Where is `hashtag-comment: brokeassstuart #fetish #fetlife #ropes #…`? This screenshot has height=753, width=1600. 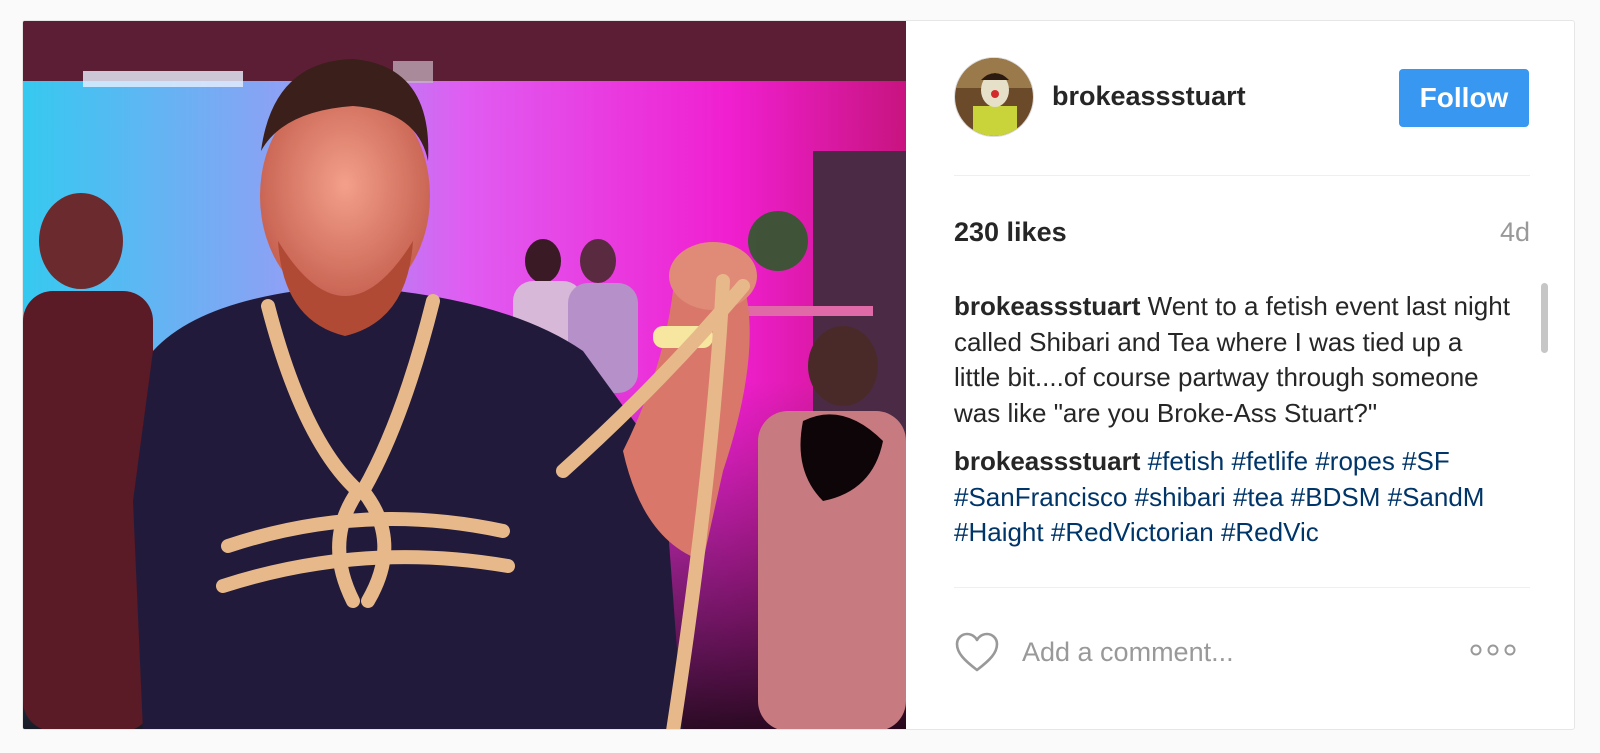 hashtag-comment: brokeassstuart #fetish #fetlife #ropes #… is located at coordinates (1234, 497).